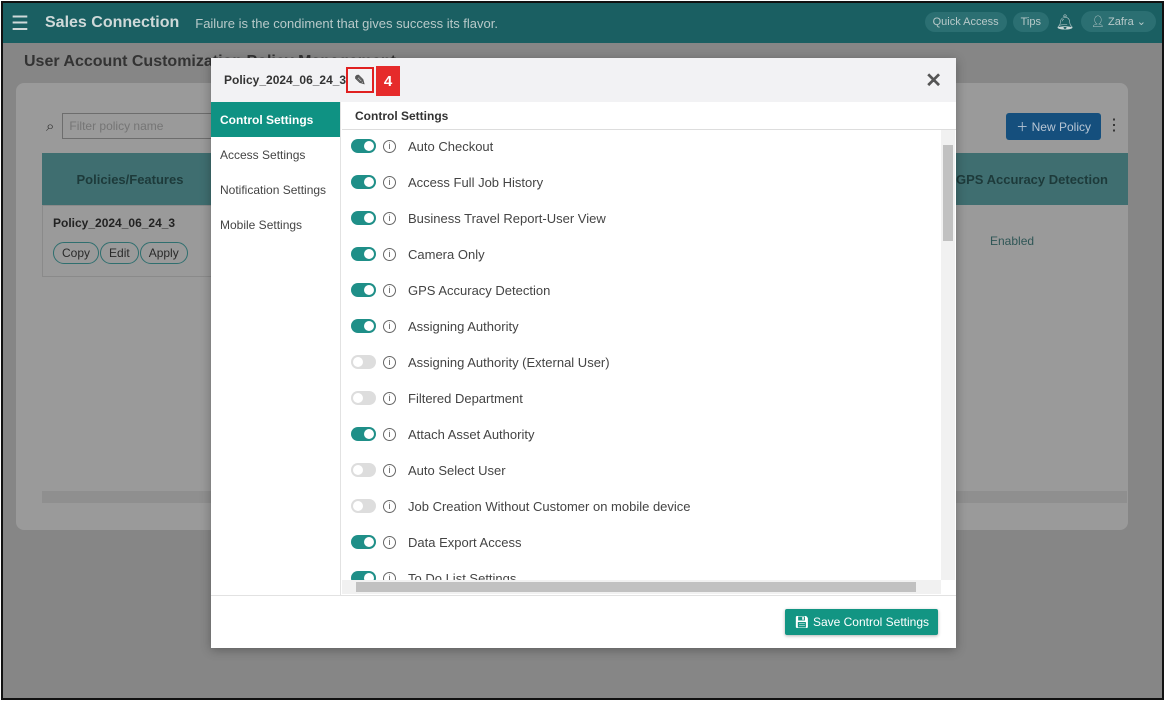  Describe the element at coordinates (285, 80) in the screenshot. I see `modal-title: Policy_2024_06_24_3` at that location.